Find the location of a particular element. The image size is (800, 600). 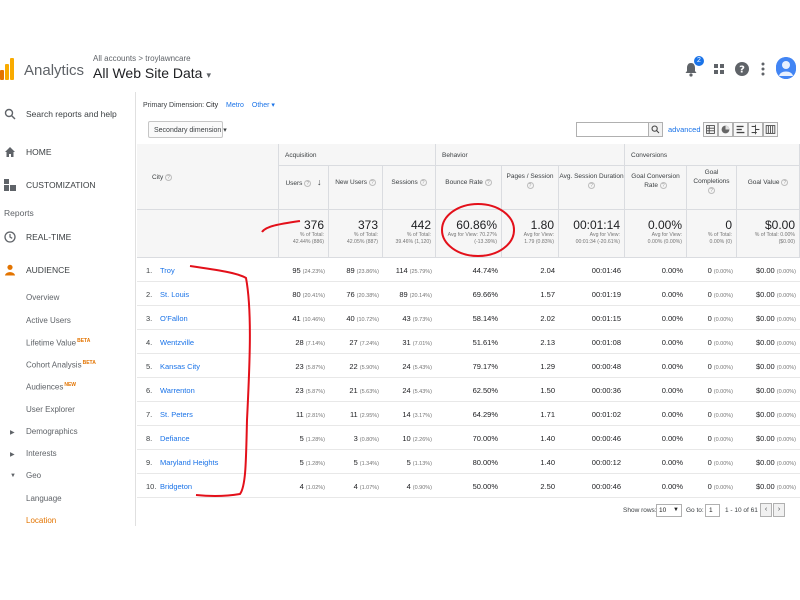

pivot-view-icon is located at coordinates (770, 129).